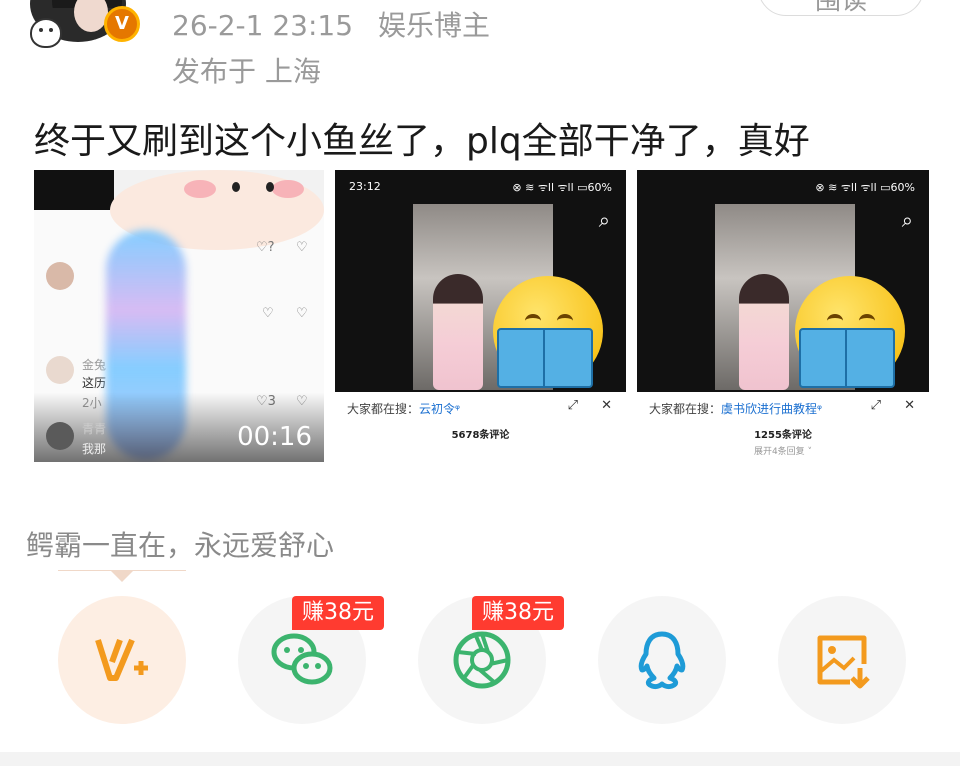  What do you see at coordinates (433, 25) in the screenshot?
I see `author-category: 娱乐博主` at bounding box center [433, 25].